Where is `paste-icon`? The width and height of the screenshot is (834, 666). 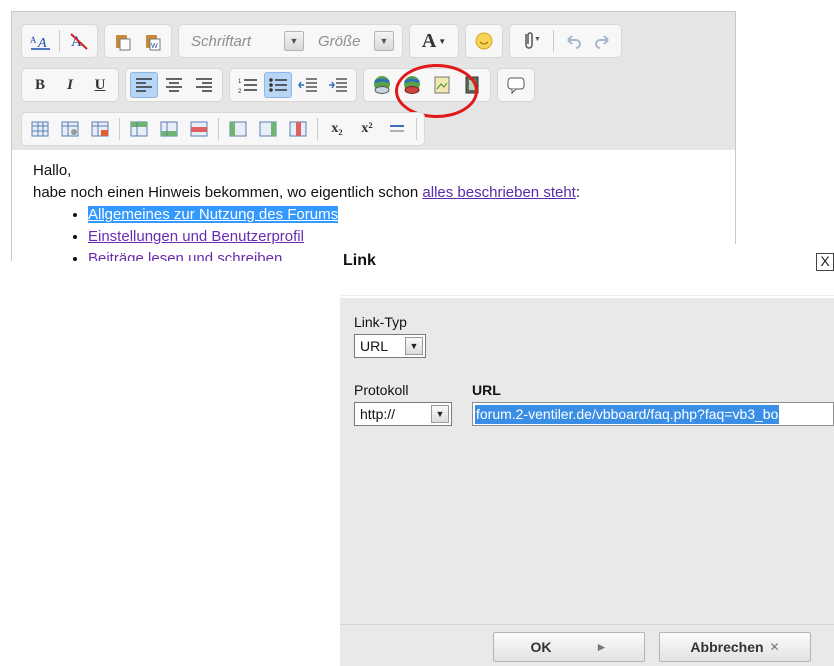
paste-icon is located at coordinates (123, 43).